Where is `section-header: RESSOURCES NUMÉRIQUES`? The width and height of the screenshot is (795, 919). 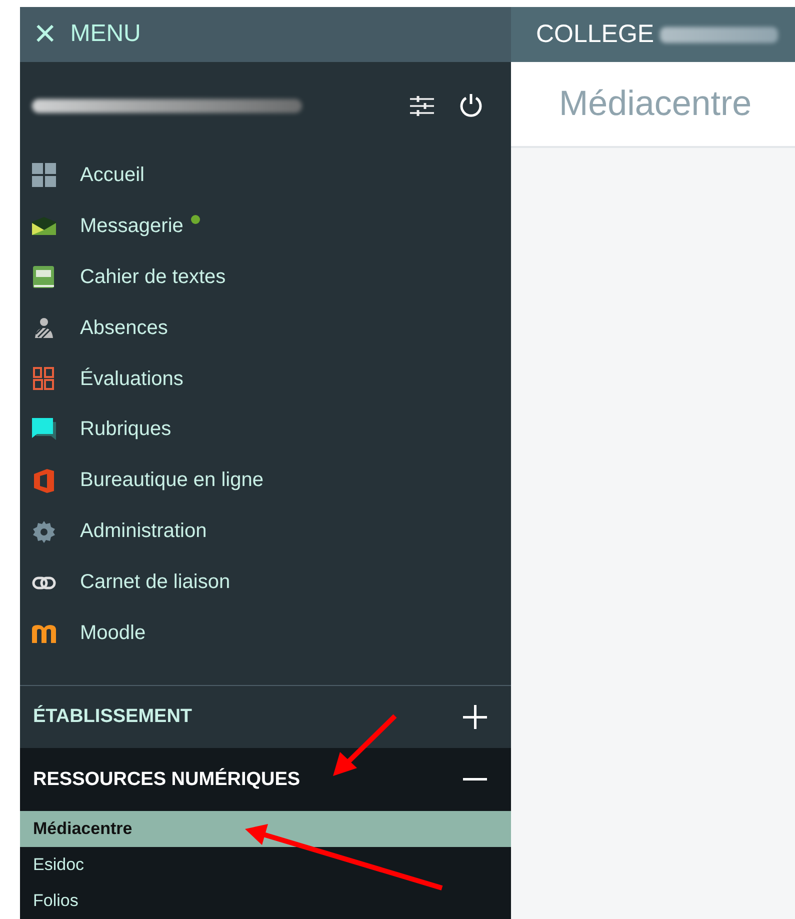 section-header: RESSOURCES NUMÉRIQUES is located at coordinates (265, 780).